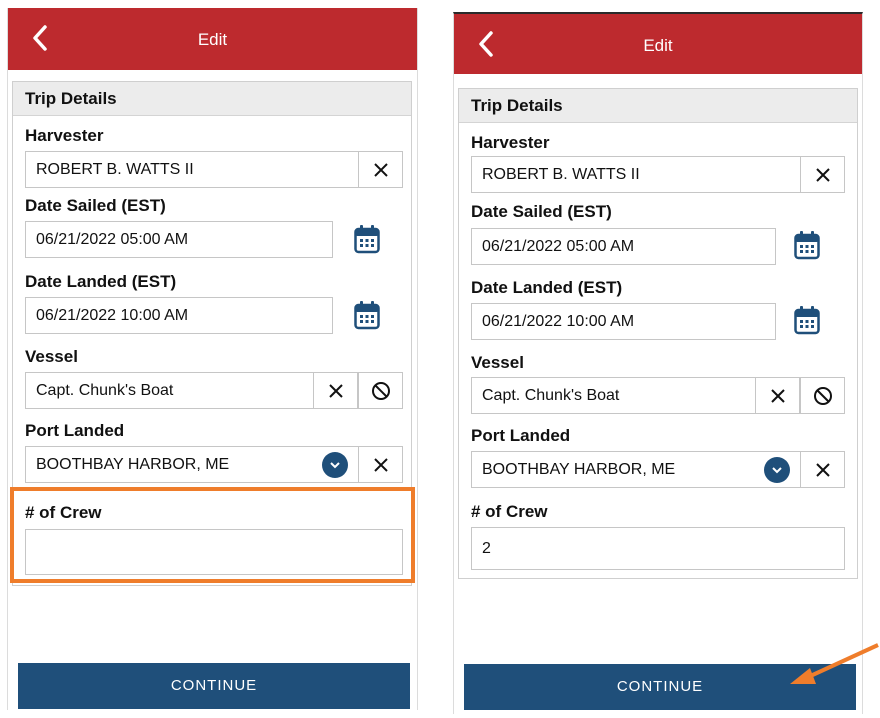  I want to click on crew-input: 2, so click(658, 548).